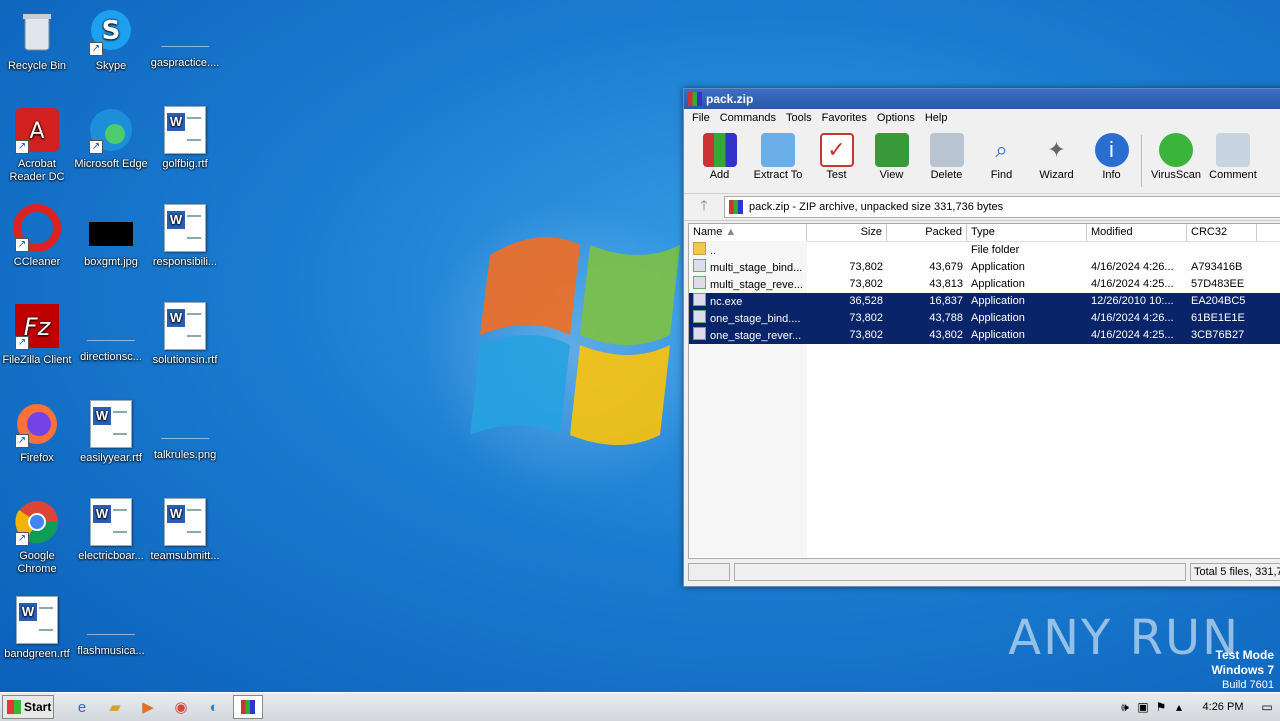 This screenshot has height=721, width=1280. Describe the element at coordinates (695, 99) in the screenshot. I see `winrar-icon` at that location.